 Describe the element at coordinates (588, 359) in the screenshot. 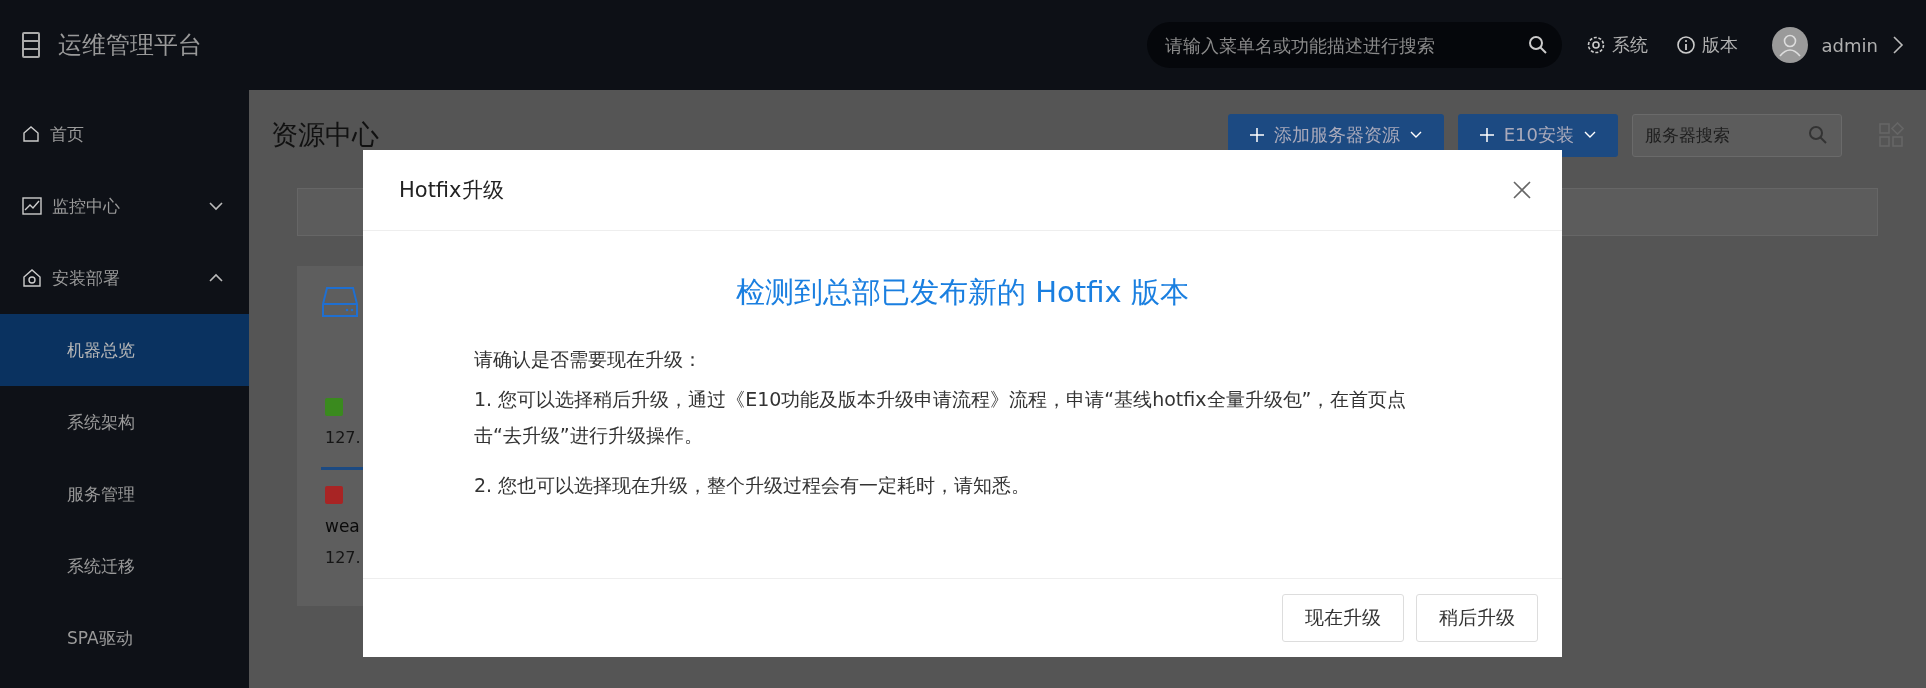

I see `dialog-text: 请确认是否需要现在升级：` at that location.